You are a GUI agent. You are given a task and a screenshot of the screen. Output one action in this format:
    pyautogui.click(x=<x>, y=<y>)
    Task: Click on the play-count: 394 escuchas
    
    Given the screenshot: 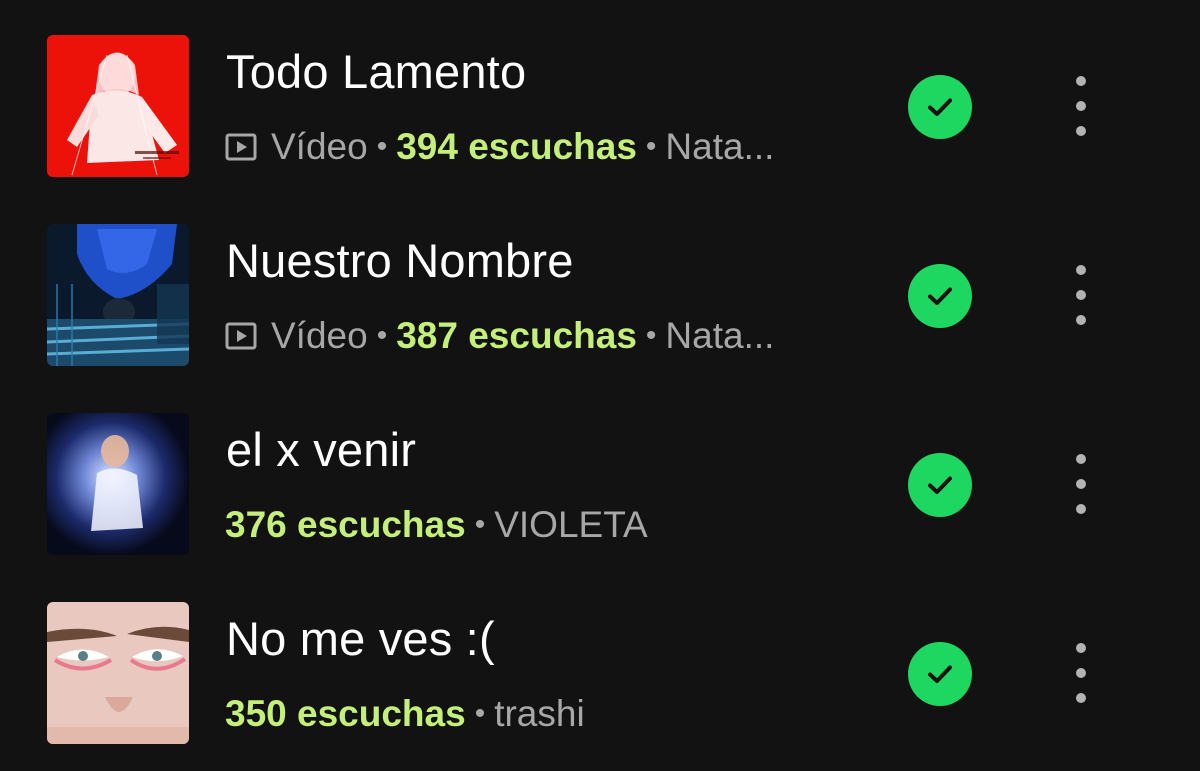 What is the action you would take?
    pyautogui.click(x=516, y=146)
    